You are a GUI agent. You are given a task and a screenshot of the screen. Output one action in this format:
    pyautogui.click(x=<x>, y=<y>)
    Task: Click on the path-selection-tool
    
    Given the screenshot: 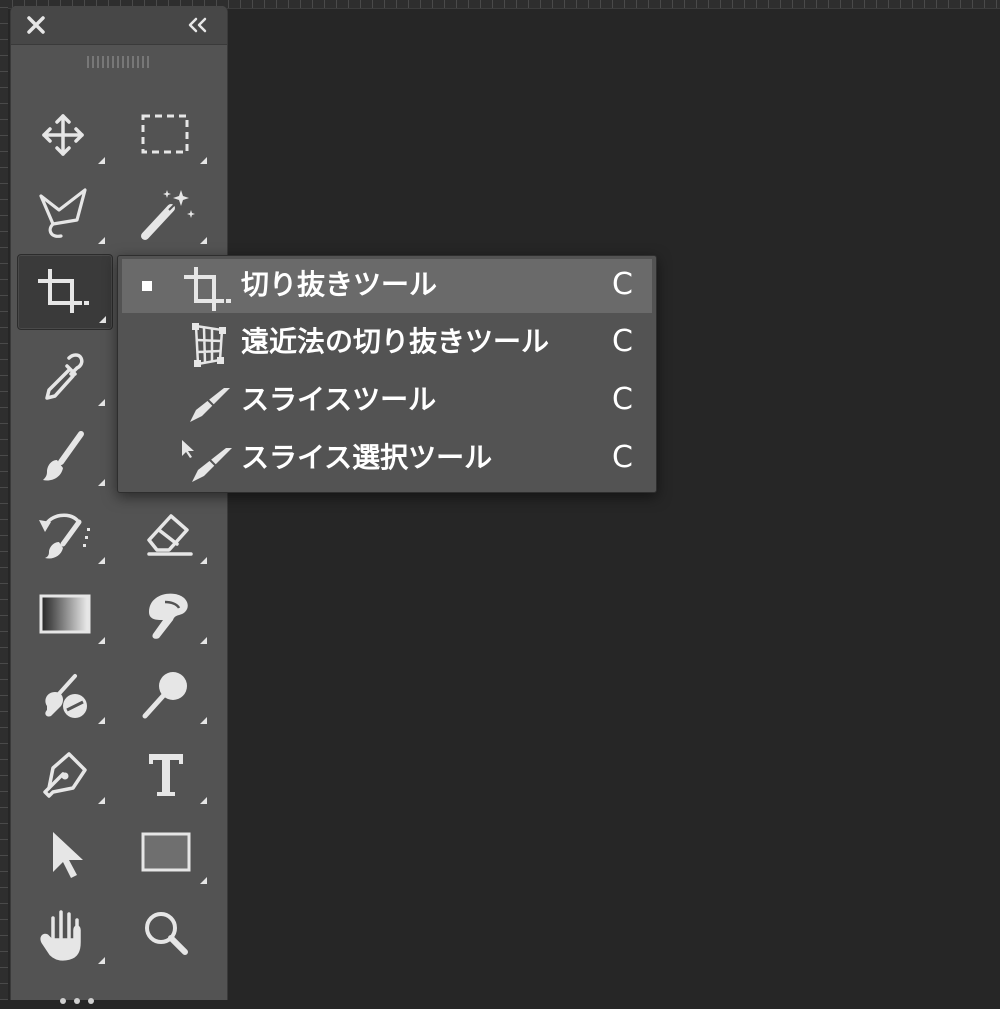 What is the action you would take?
    pyautogui.click(x=64, y=855)
    